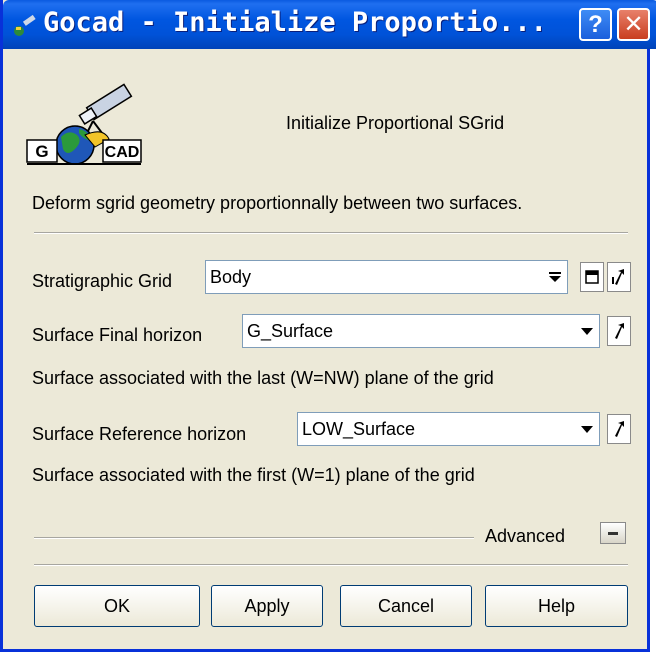  Describe the element at coordinates (25, 25) in the screenshot. I see `gocad-app-icon` at that location.